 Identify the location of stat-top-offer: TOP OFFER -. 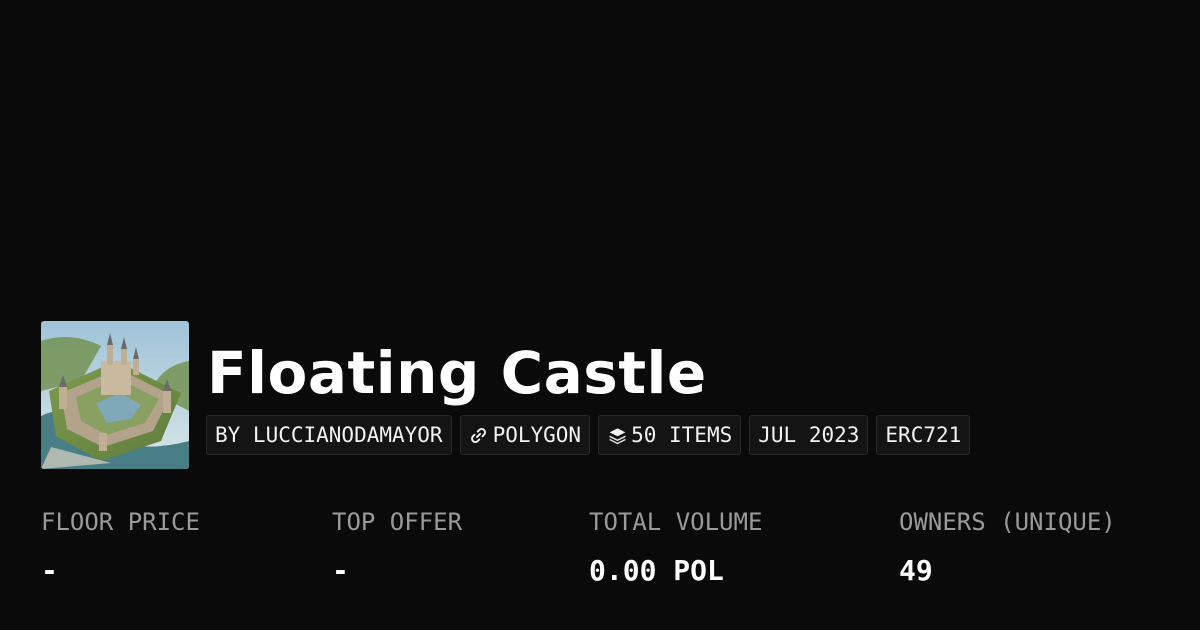
(397, 546).